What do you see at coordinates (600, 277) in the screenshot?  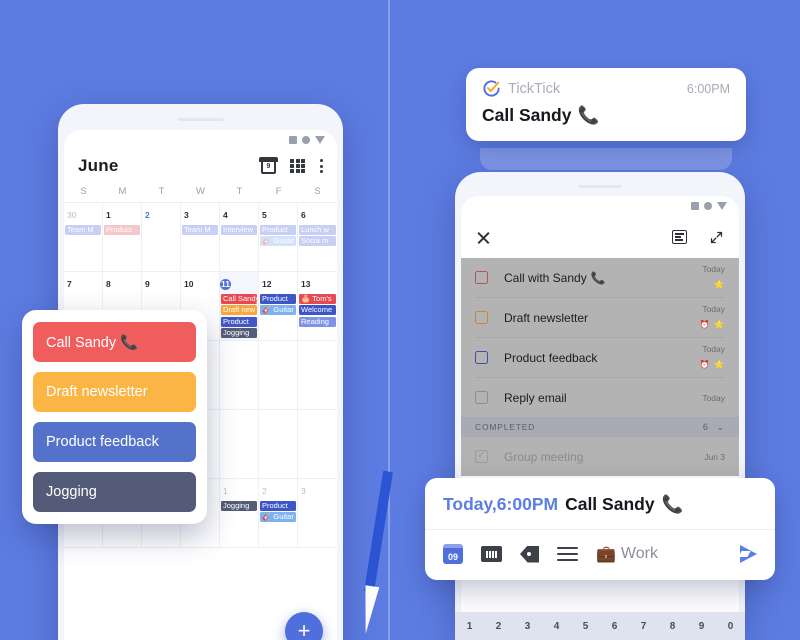 I see `task-row: Call with Sandy 📞 Today ⭐` at bounding box center [600, 277].